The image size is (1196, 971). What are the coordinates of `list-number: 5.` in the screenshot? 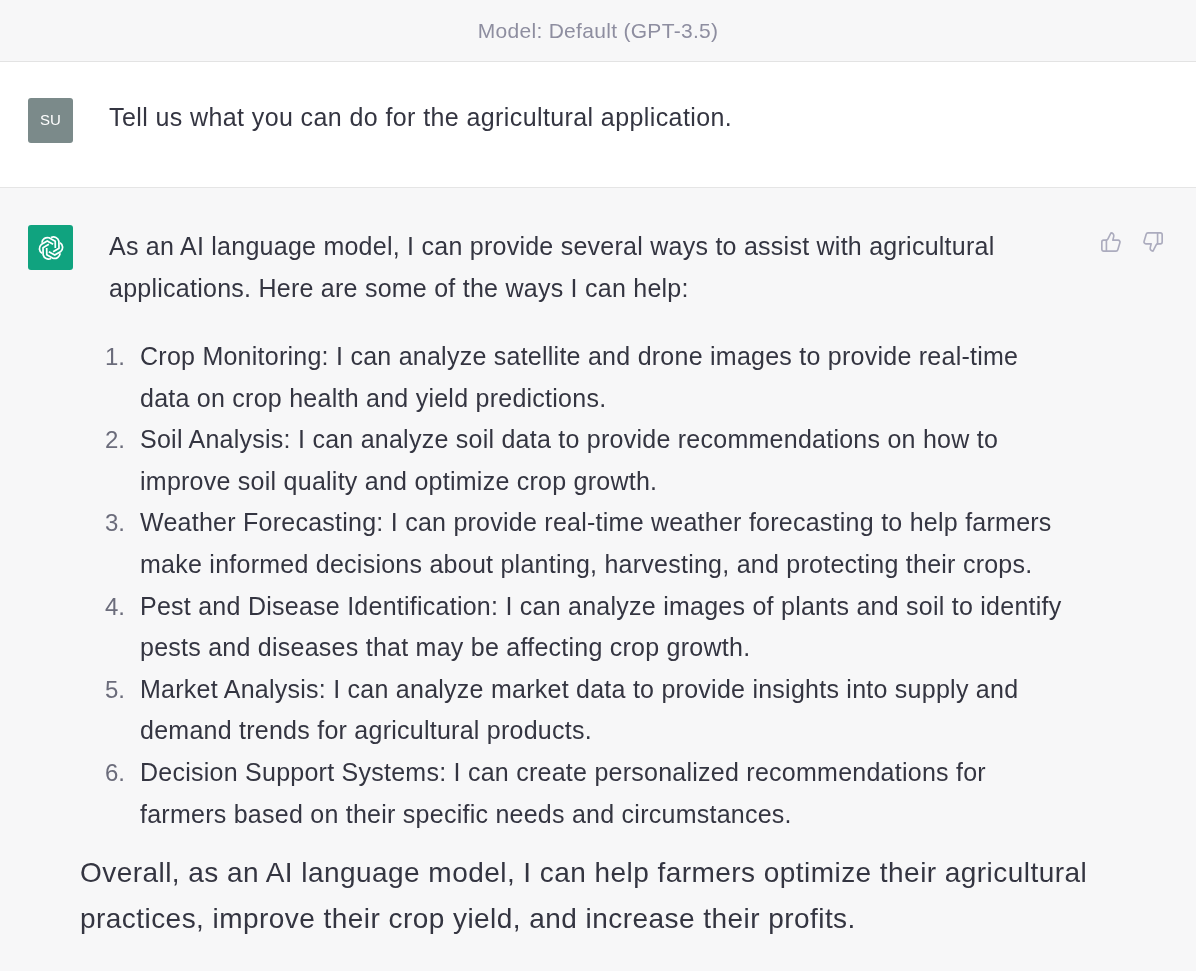 It's located at (113, 689).